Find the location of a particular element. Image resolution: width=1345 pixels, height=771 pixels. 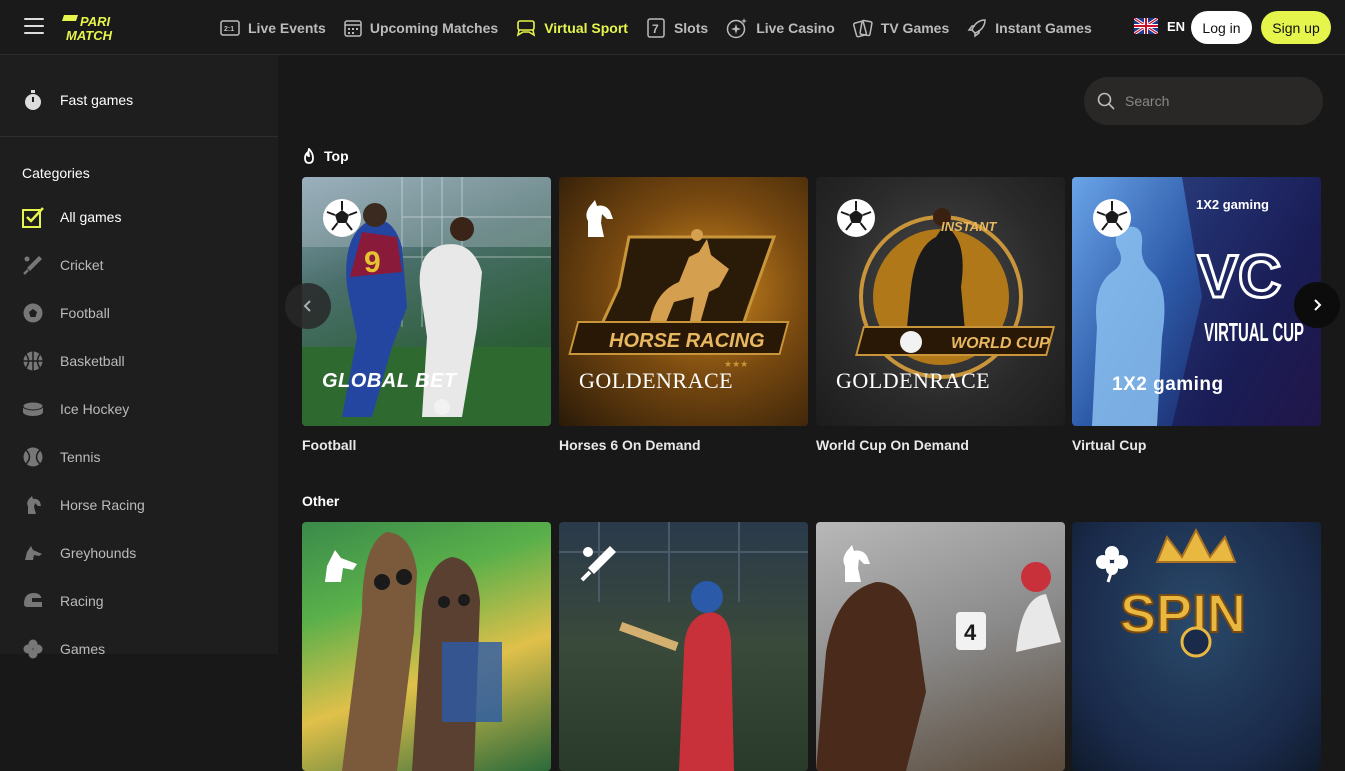

sidebar-item-horse-racing: Horse Racing is located at coordinates (83, 505).